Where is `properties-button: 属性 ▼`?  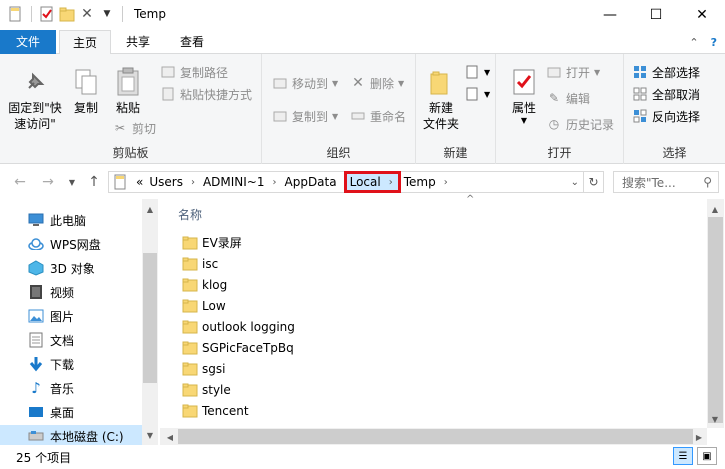
properties-button: 属性 ▼ is located at coordinates (524, 92).